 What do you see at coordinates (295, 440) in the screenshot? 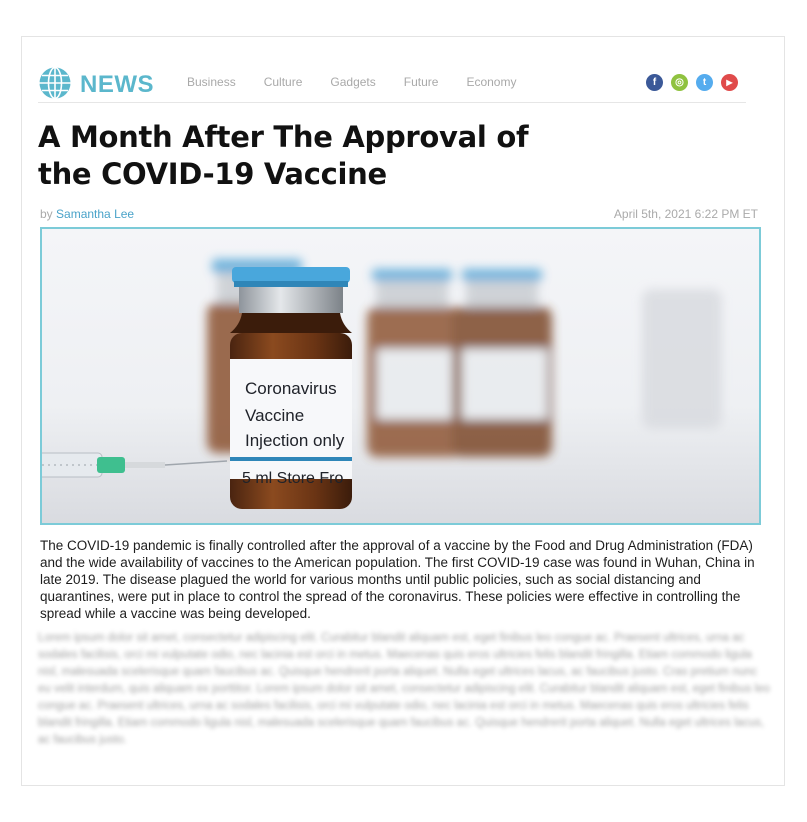
I see `vial-label-line-3: Injection only` at bounding box center [295, 440].